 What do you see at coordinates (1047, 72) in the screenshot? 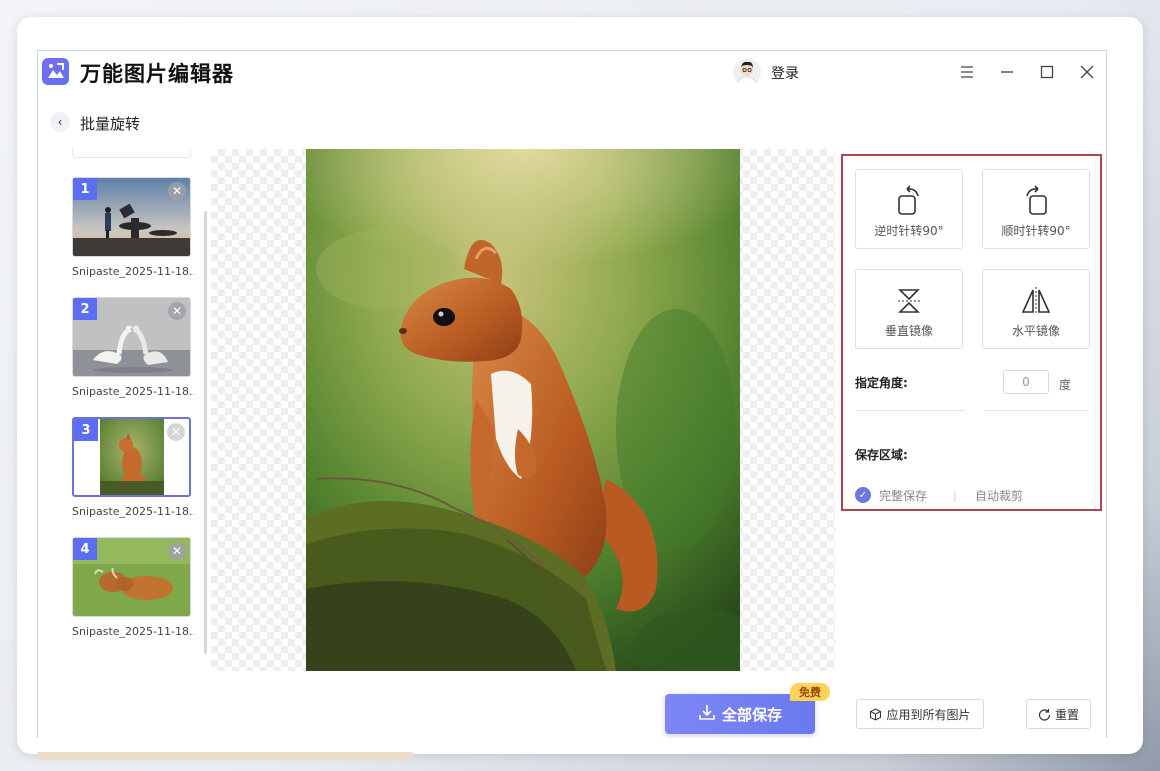
I see `maximize-icon` at bounding box center [1047, 72].